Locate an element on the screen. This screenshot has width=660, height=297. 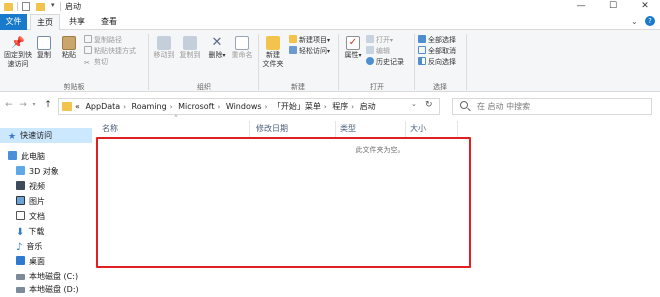
easy-access-button: 轻松访问▾ is located at coordinates (313, 51).